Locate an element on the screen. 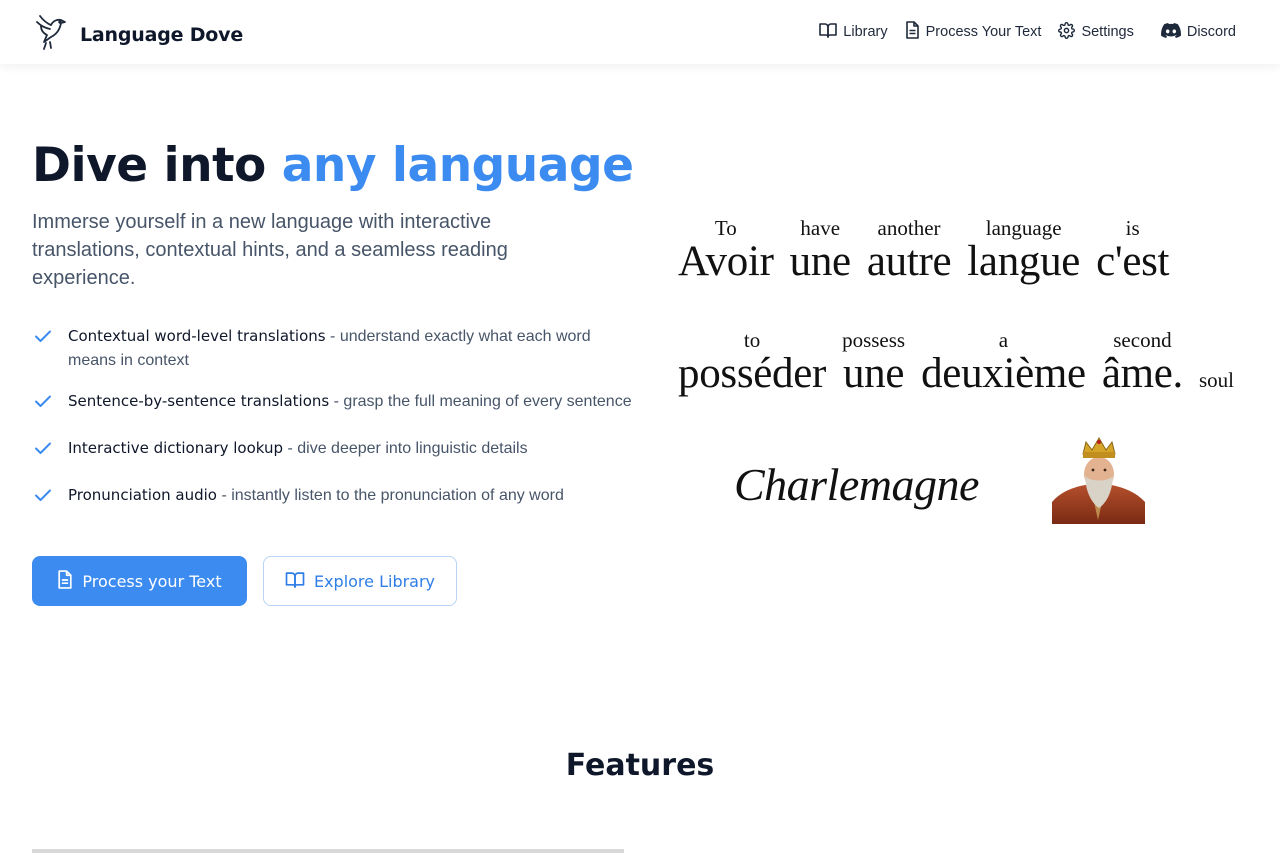  gloss-word: possess une is located at coordinates (873, 362).